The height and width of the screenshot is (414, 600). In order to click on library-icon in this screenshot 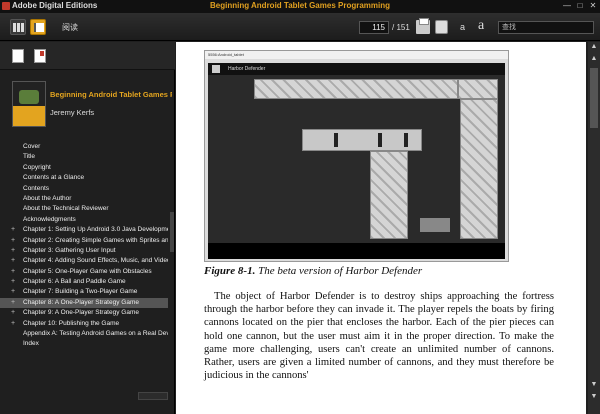, I will do `click(18, 27)`.